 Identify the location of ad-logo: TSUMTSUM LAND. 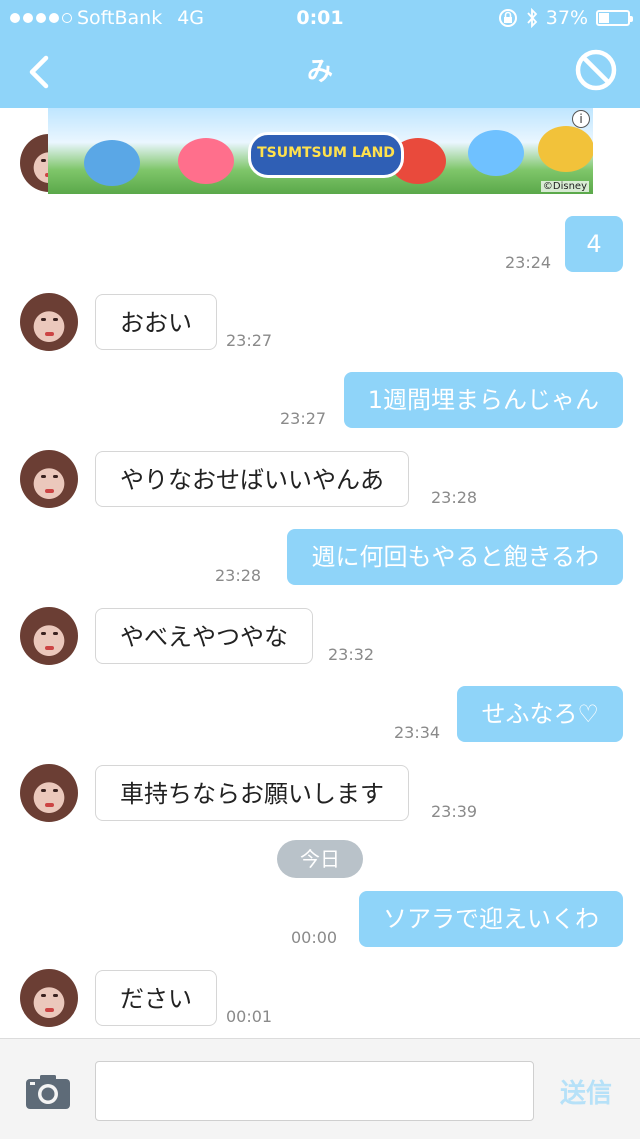
(326, 155).